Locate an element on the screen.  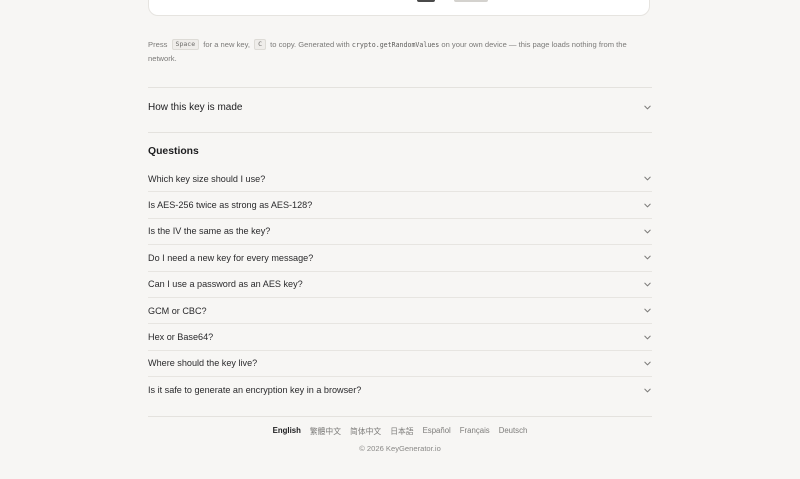
hint-new-key-text: for a new key, is located at coordinates (226, 44).